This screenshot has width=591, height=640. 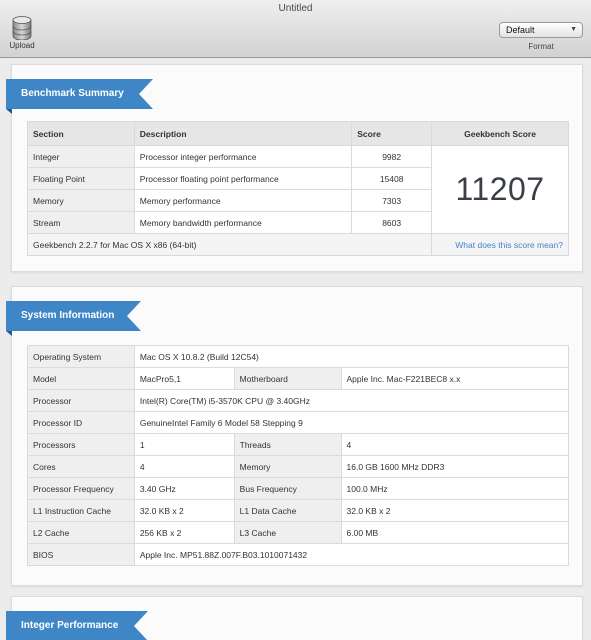 What do you see at coordinates (68, 315) in the screenshot?
I see `system-information-title: System Information` at bounding box center [68, 315].